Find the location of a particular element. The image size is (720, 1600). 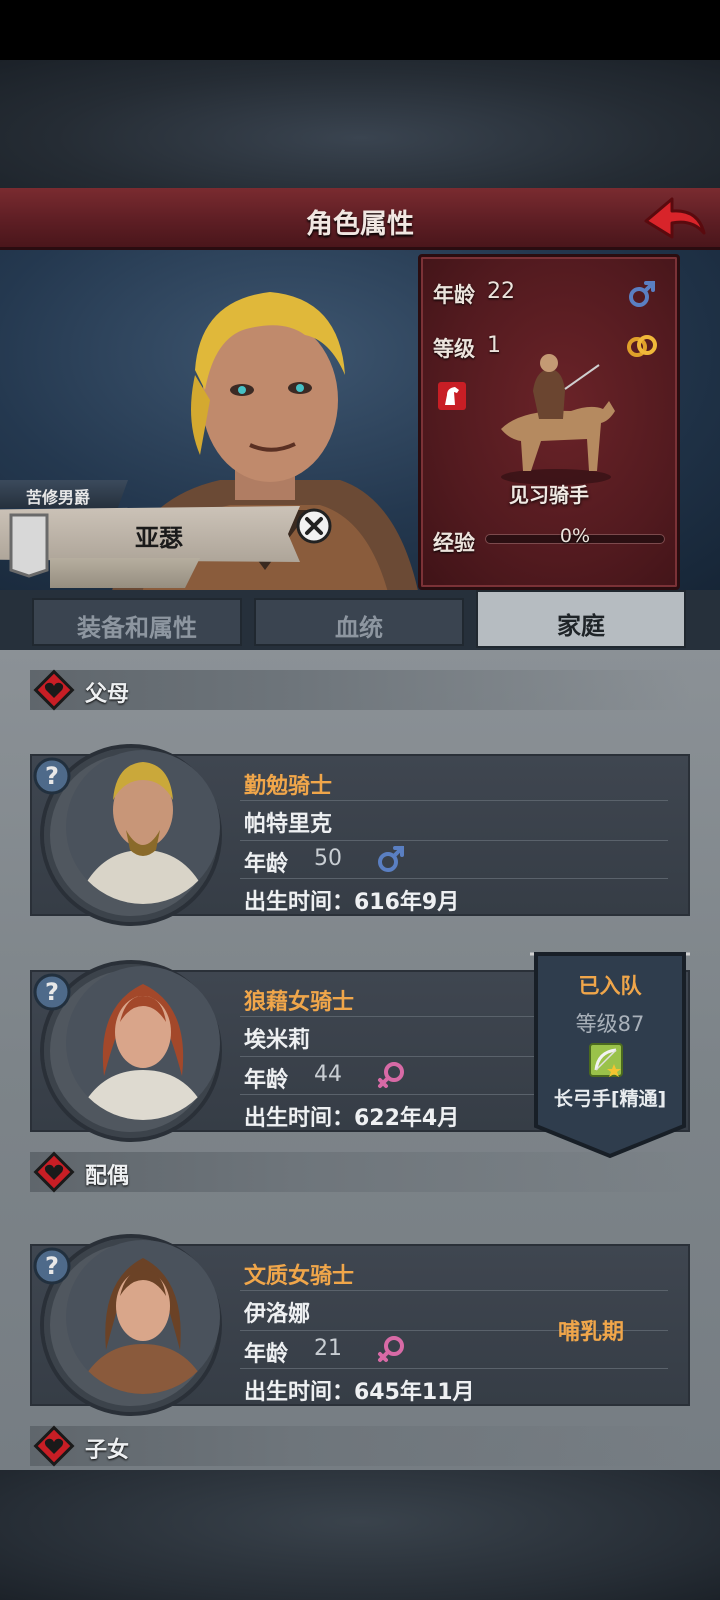

page-title: 角色属性 is located at coordinates (360, 224).